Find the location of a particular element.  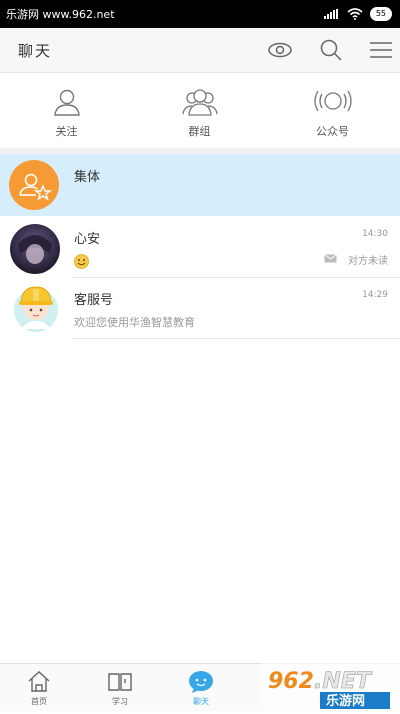

status-icons: 55 is located at coordinates (357, 14).